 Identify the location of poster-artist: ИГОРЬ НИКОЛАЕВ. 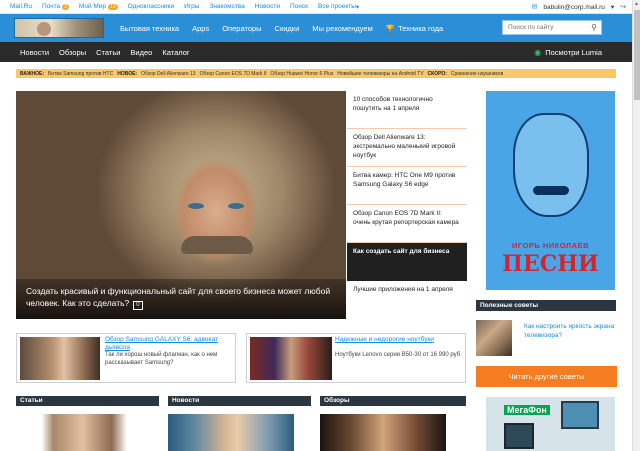
(550, 245).